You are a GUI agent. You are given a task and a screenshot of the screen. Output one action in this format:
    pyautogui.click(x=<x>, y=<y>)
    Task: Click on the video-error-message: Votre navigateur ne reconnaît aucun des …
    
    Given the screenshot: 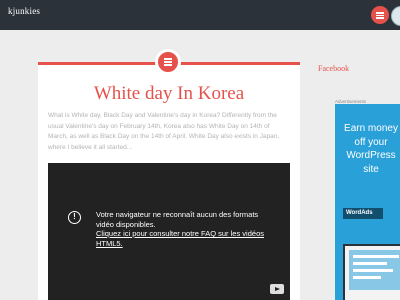 What is the action you would take?
    pyautogui.click(x=186, y=229)
    